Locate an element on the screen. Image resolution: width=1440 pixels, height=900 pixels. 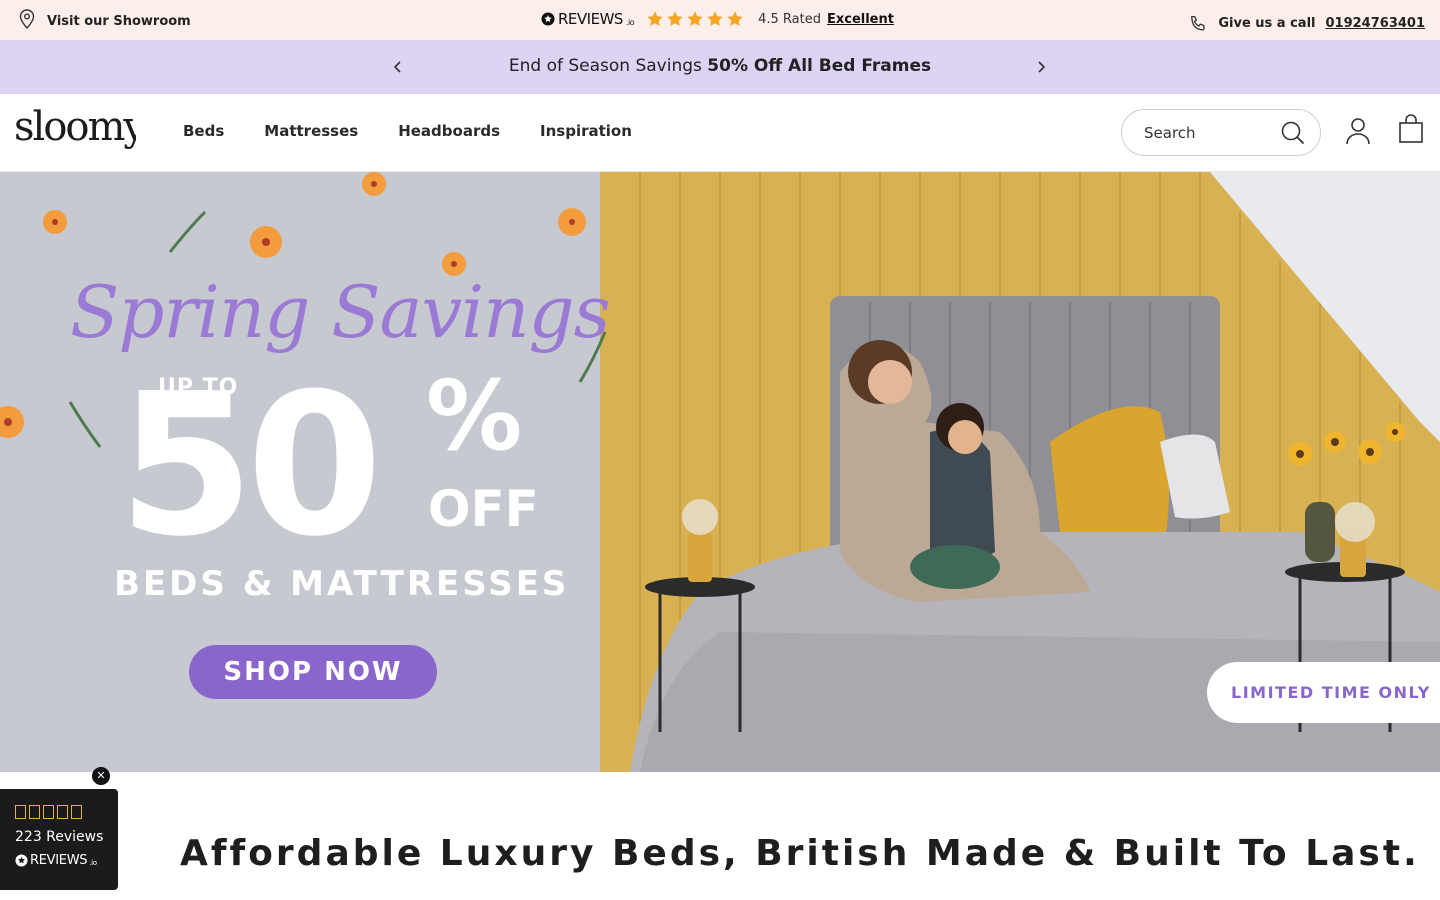
reviews-brand-text: REVIEWS is located at coordinates (590, 19).